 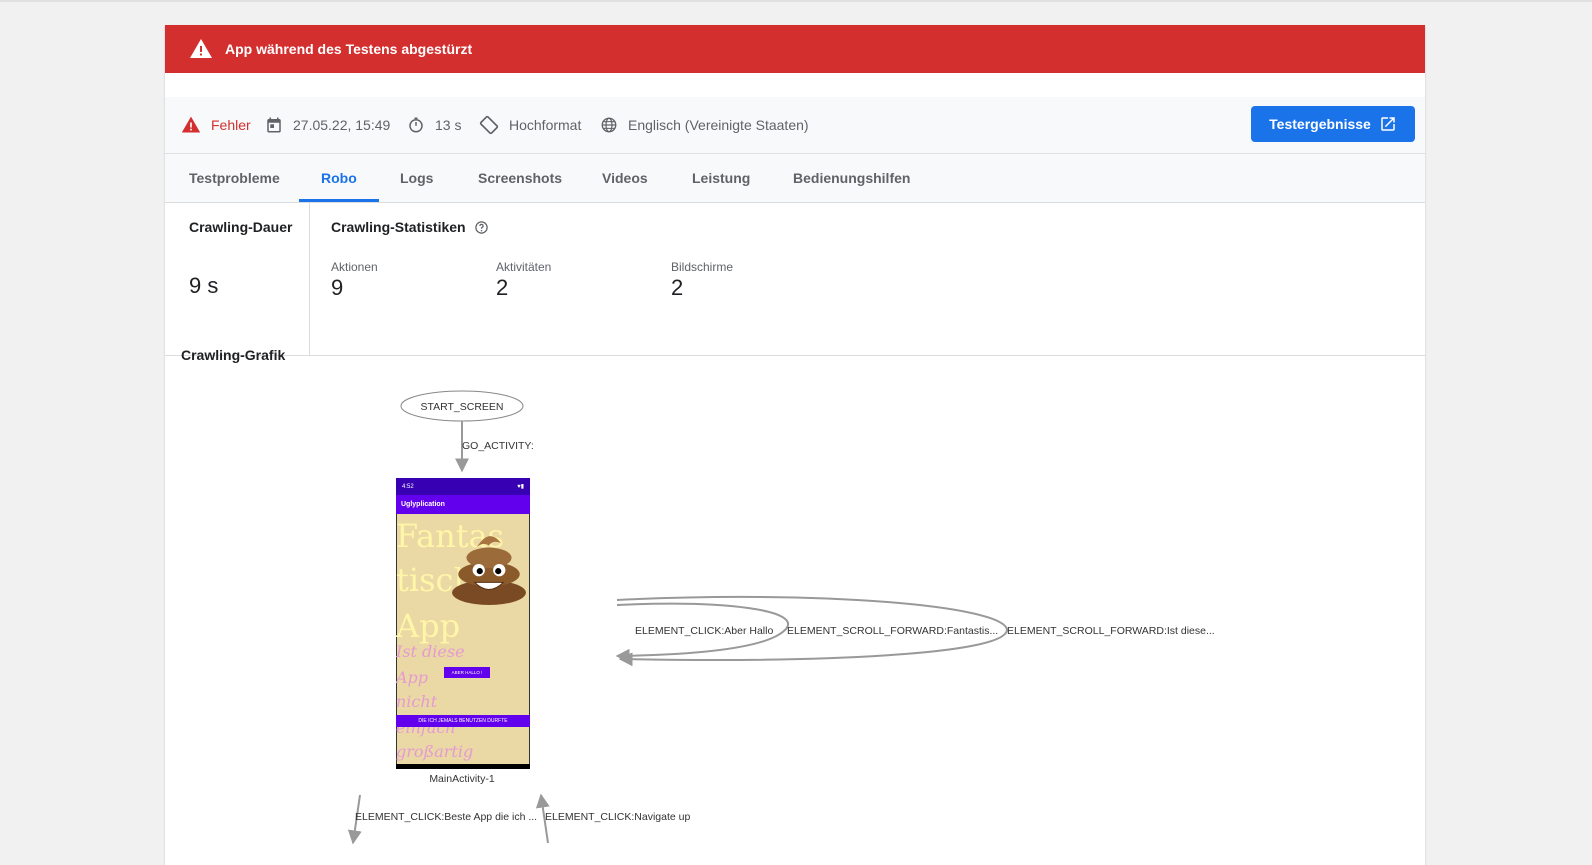 What do you see at coordinates (428, 626) in the screenshot?
I see `phone-big-text-3: App` at bounding box center [428, 626].